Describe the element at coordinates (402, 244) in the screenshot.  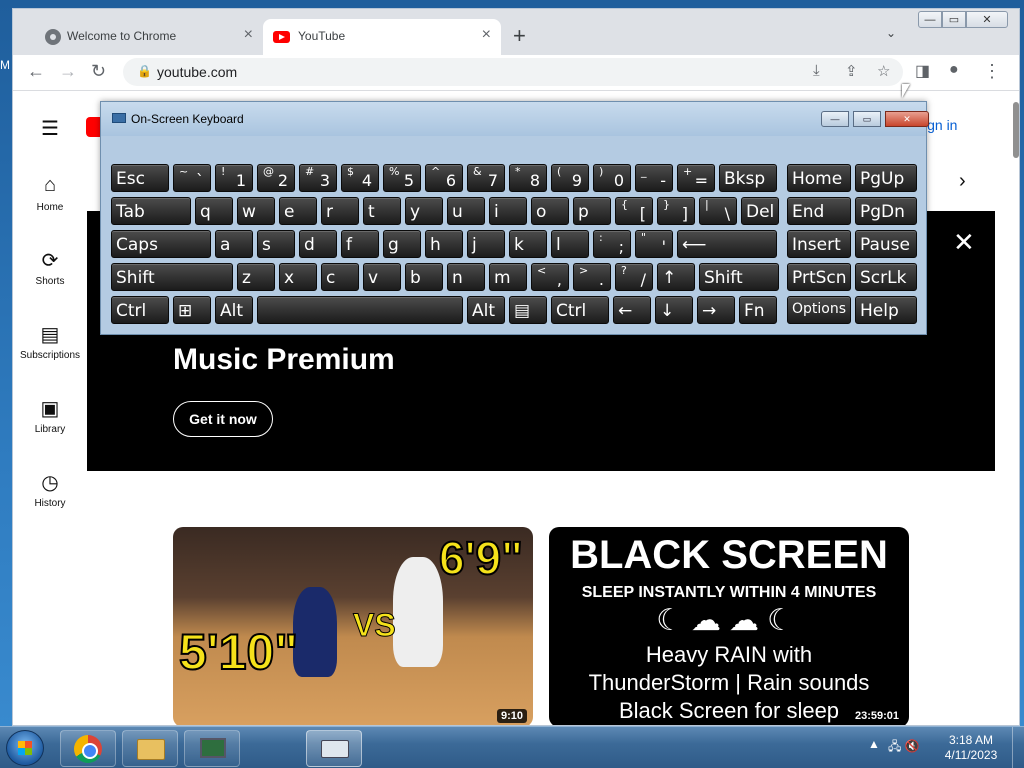
I see `osk-key: g` at that location.